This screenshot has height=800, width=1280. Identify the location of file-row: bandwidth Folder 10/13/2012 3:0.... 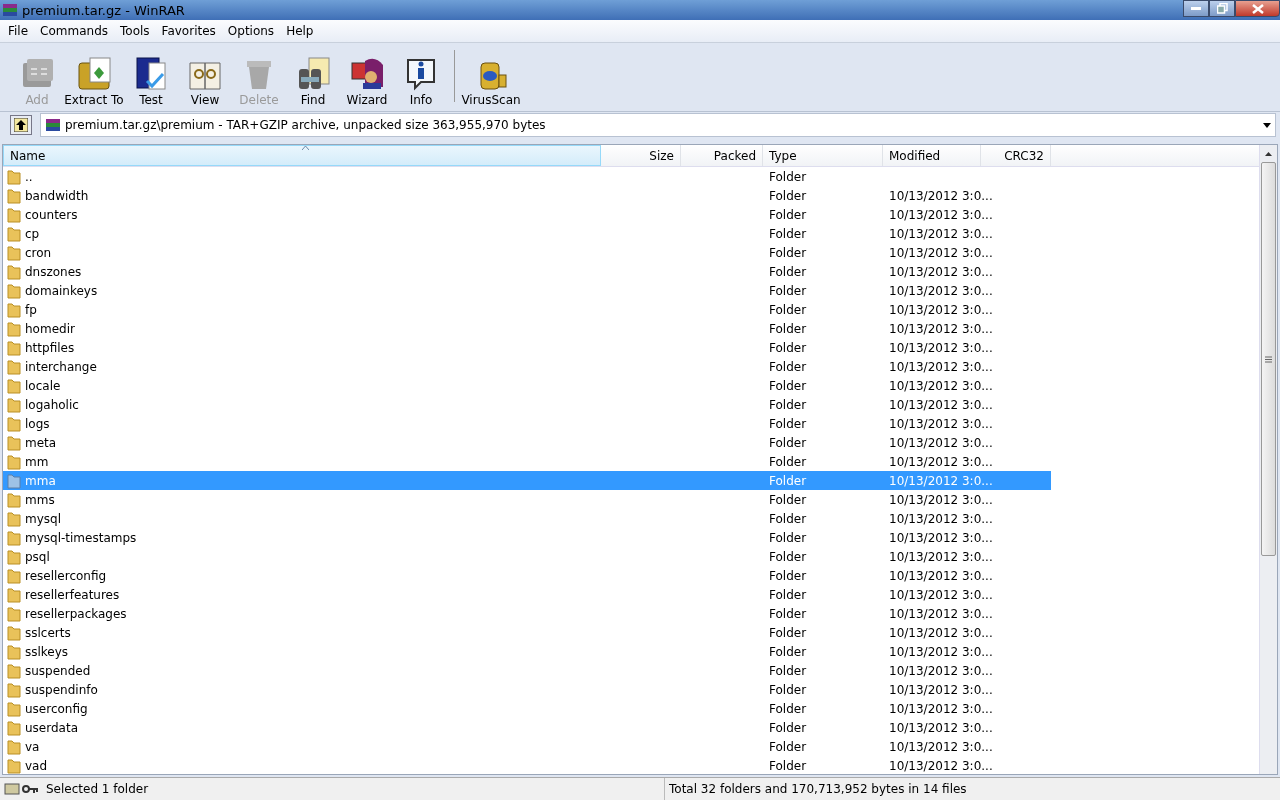
(527, 195).